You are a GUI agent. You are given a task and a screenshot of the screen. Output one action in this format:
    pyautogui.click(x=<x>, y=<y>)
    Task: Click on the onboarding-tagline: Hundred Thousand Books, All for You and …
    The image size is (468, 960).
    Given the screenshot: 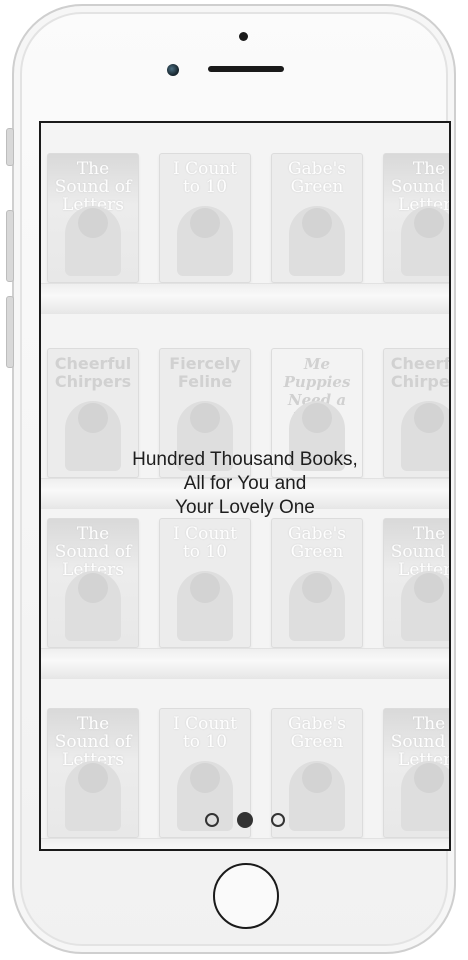 What is the action you would take?
    pyautogui.click(x=245, y=484)
    